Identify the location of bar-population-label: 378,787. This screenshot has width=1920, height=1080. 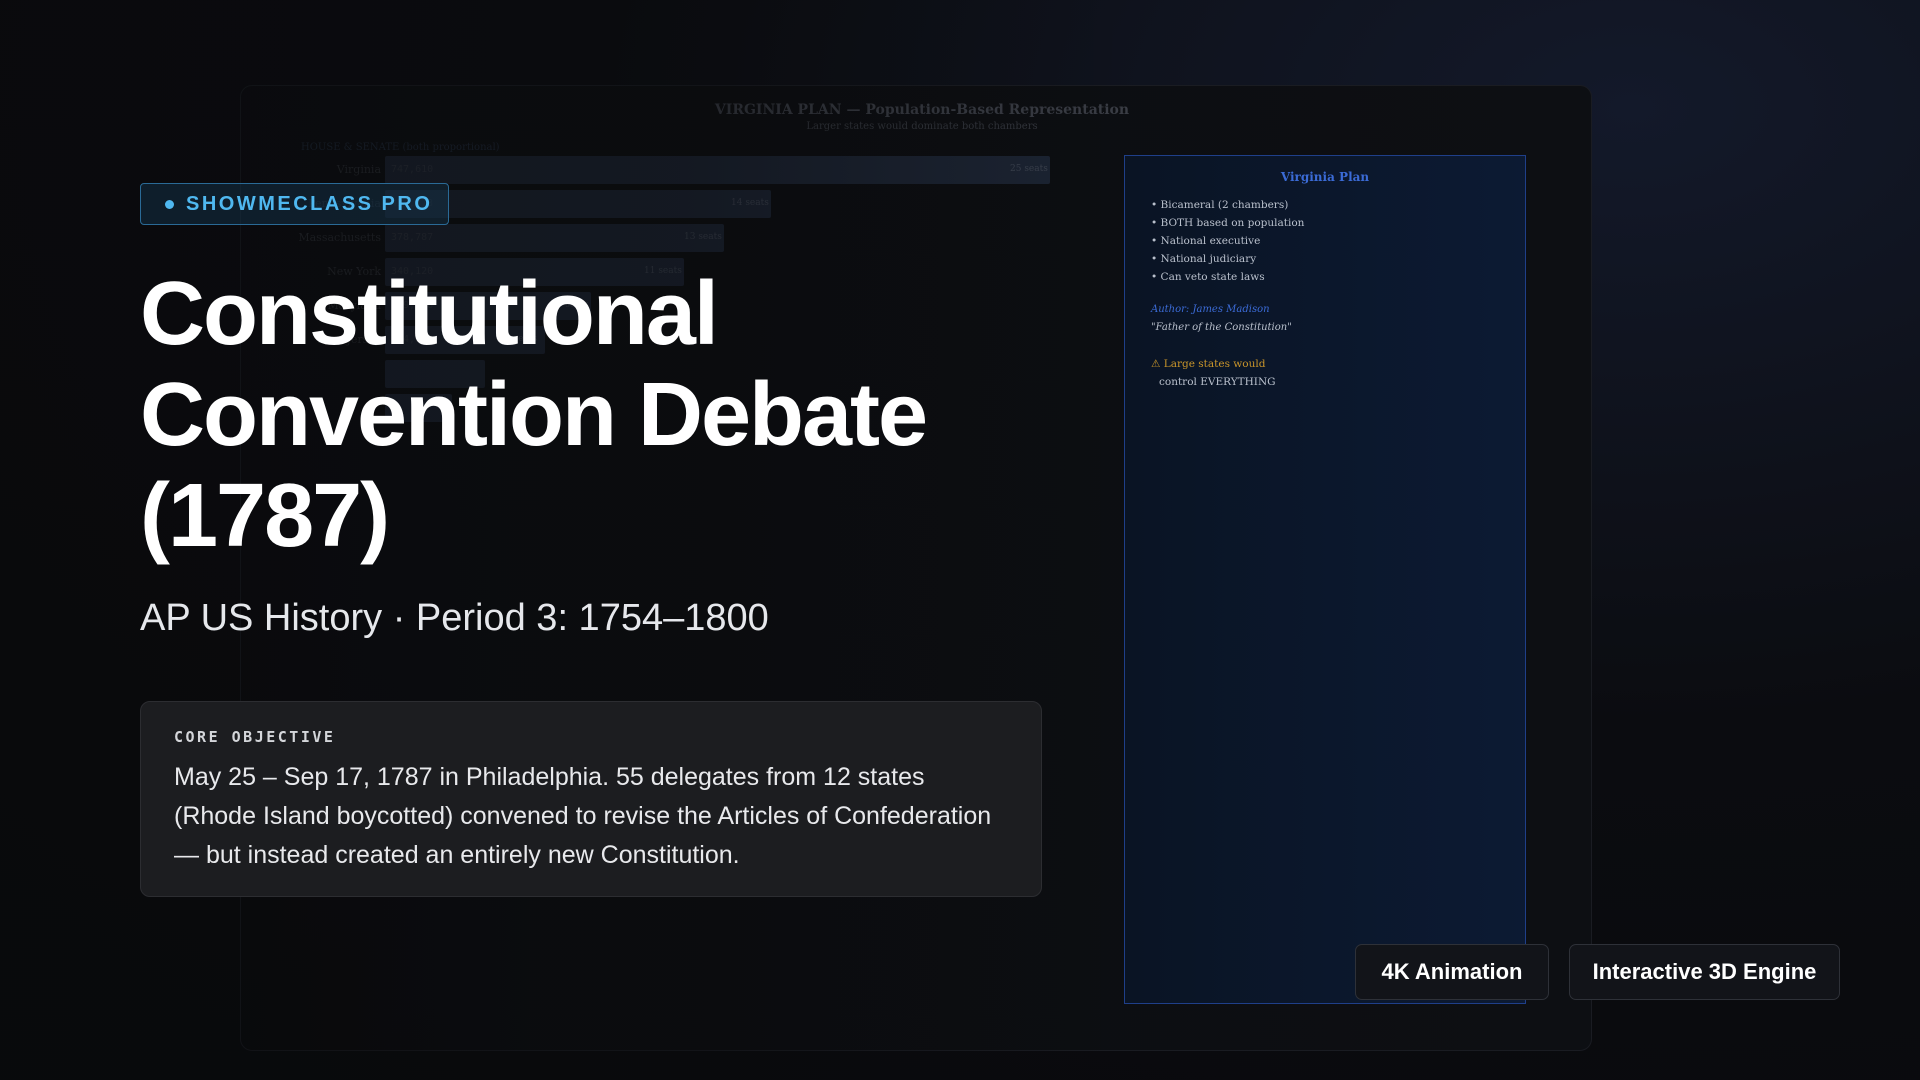
(412, 237).